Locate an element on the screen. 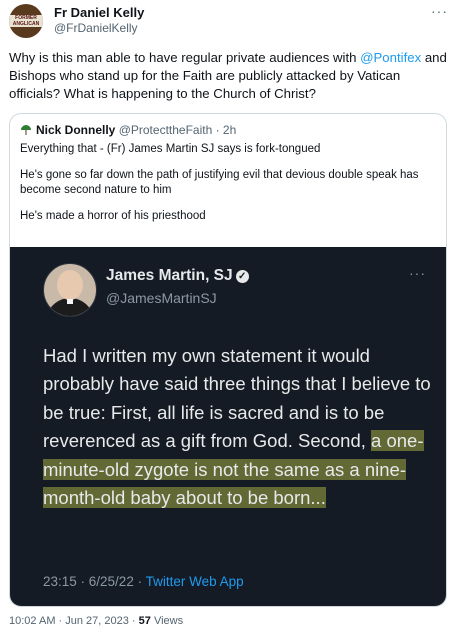 The width and height of the screenshot is (460, 640). media-source-text: Twitter Web App is located at coordinates (194, 581).